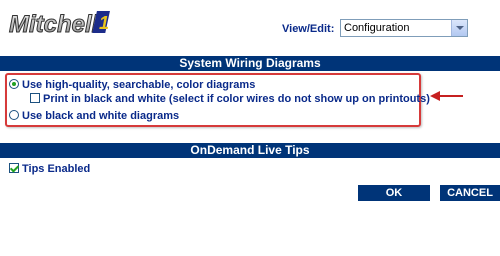  What do you see at coordinates (14, 84) in the screenshot?
I see `color-diagrams-radio` at bounding box center [14, 84].